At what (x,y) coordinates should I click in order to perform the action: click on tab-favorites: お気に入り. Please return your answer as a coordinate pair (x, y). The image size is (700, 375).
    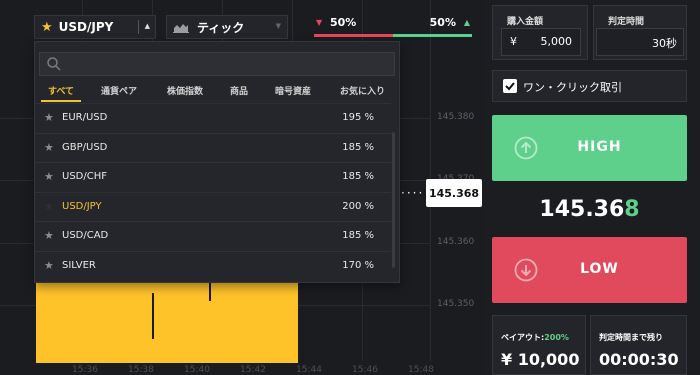
    Looking at the image, I should click on (362, 90).